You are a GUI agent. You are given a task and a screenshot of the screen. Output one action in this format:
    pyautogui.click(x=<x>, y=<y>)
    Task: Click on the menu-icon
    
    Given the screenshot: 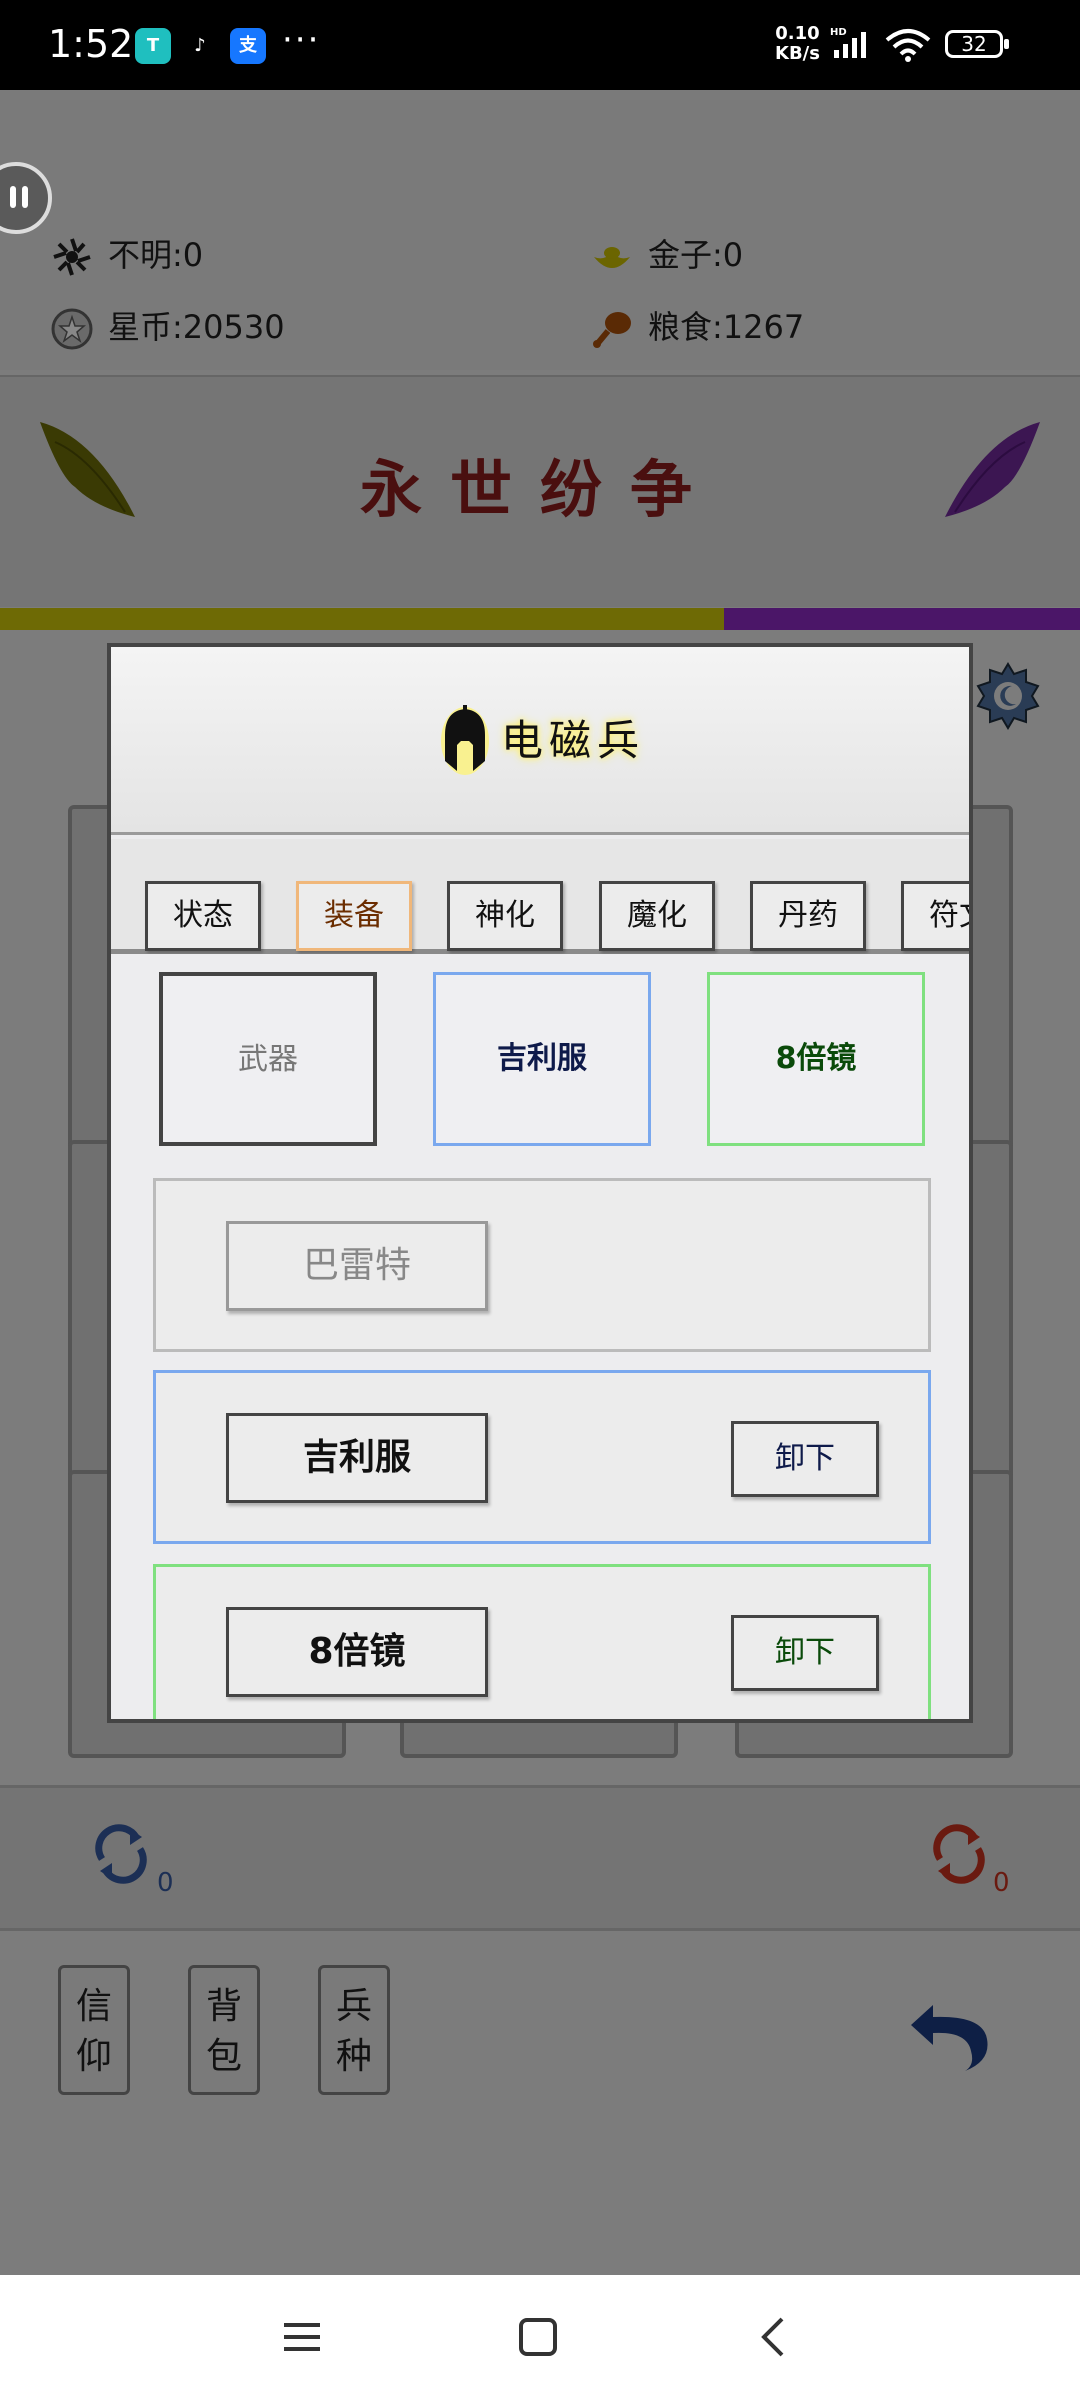 What is the action you would take?
    pyautogui.click(x=302, y=2337)
    